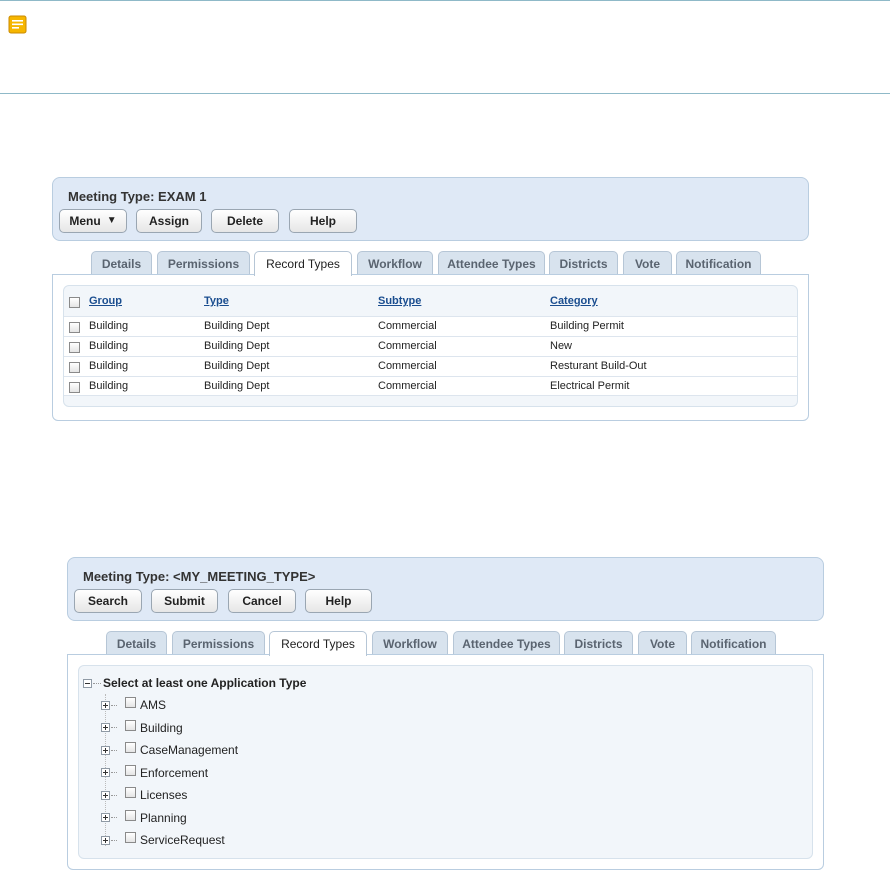  I want to click on tree-root-label: Select at least one Application Type, so click(205, 683).